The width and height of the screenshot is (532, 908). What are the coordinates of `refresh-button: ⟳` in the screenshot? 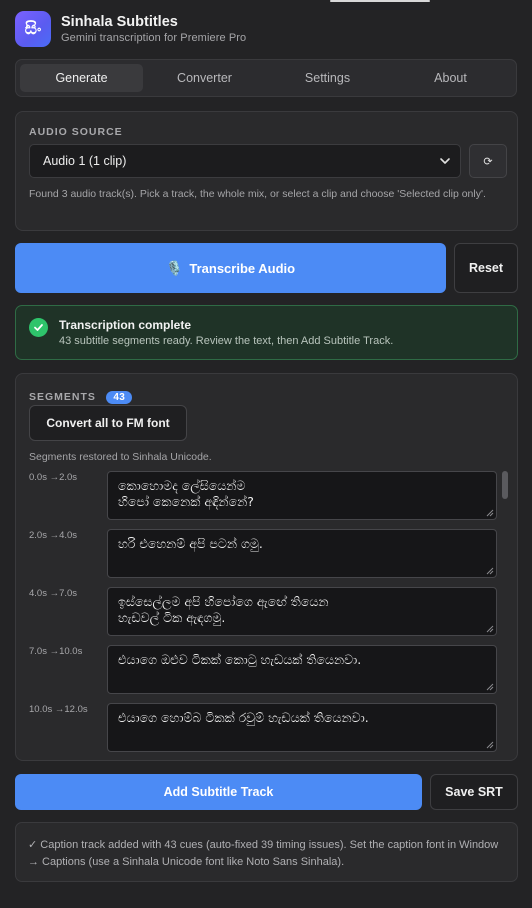 It's located at (488, 161).